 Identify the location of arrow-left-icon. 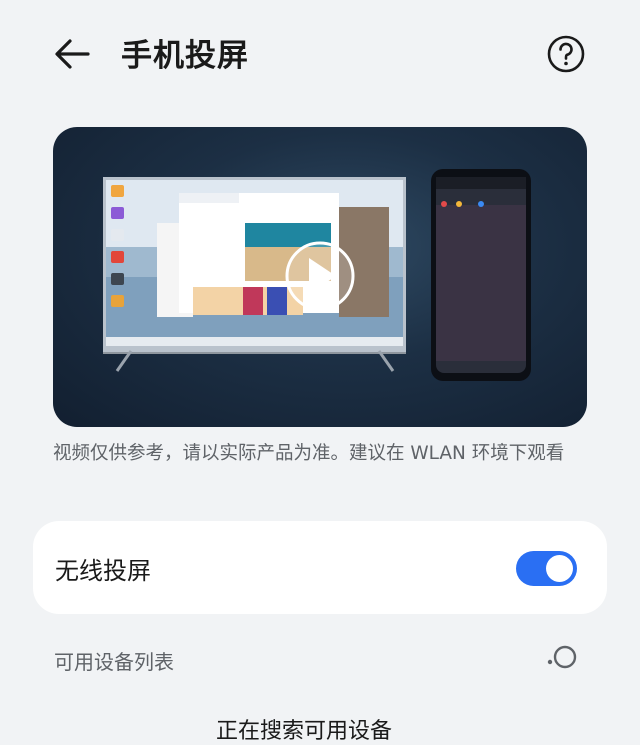
(72, 54).